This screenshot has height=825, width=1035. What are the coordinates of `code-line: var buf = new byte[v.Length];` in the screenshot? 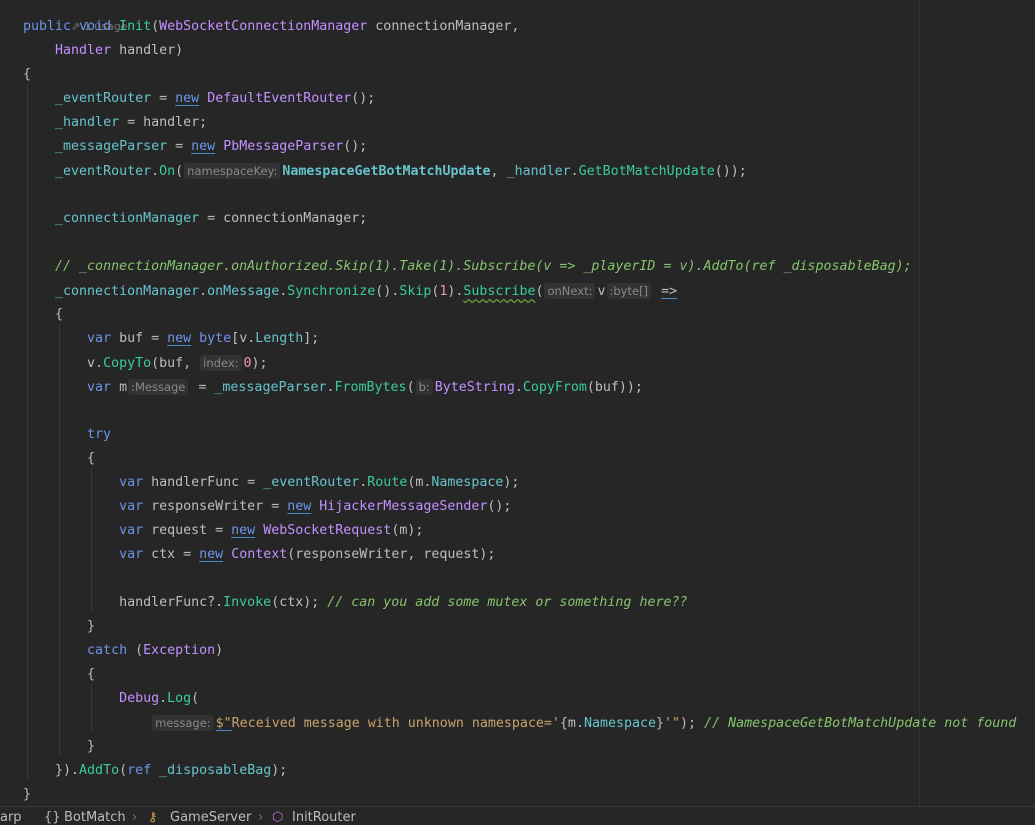 It's located at (519, 339).